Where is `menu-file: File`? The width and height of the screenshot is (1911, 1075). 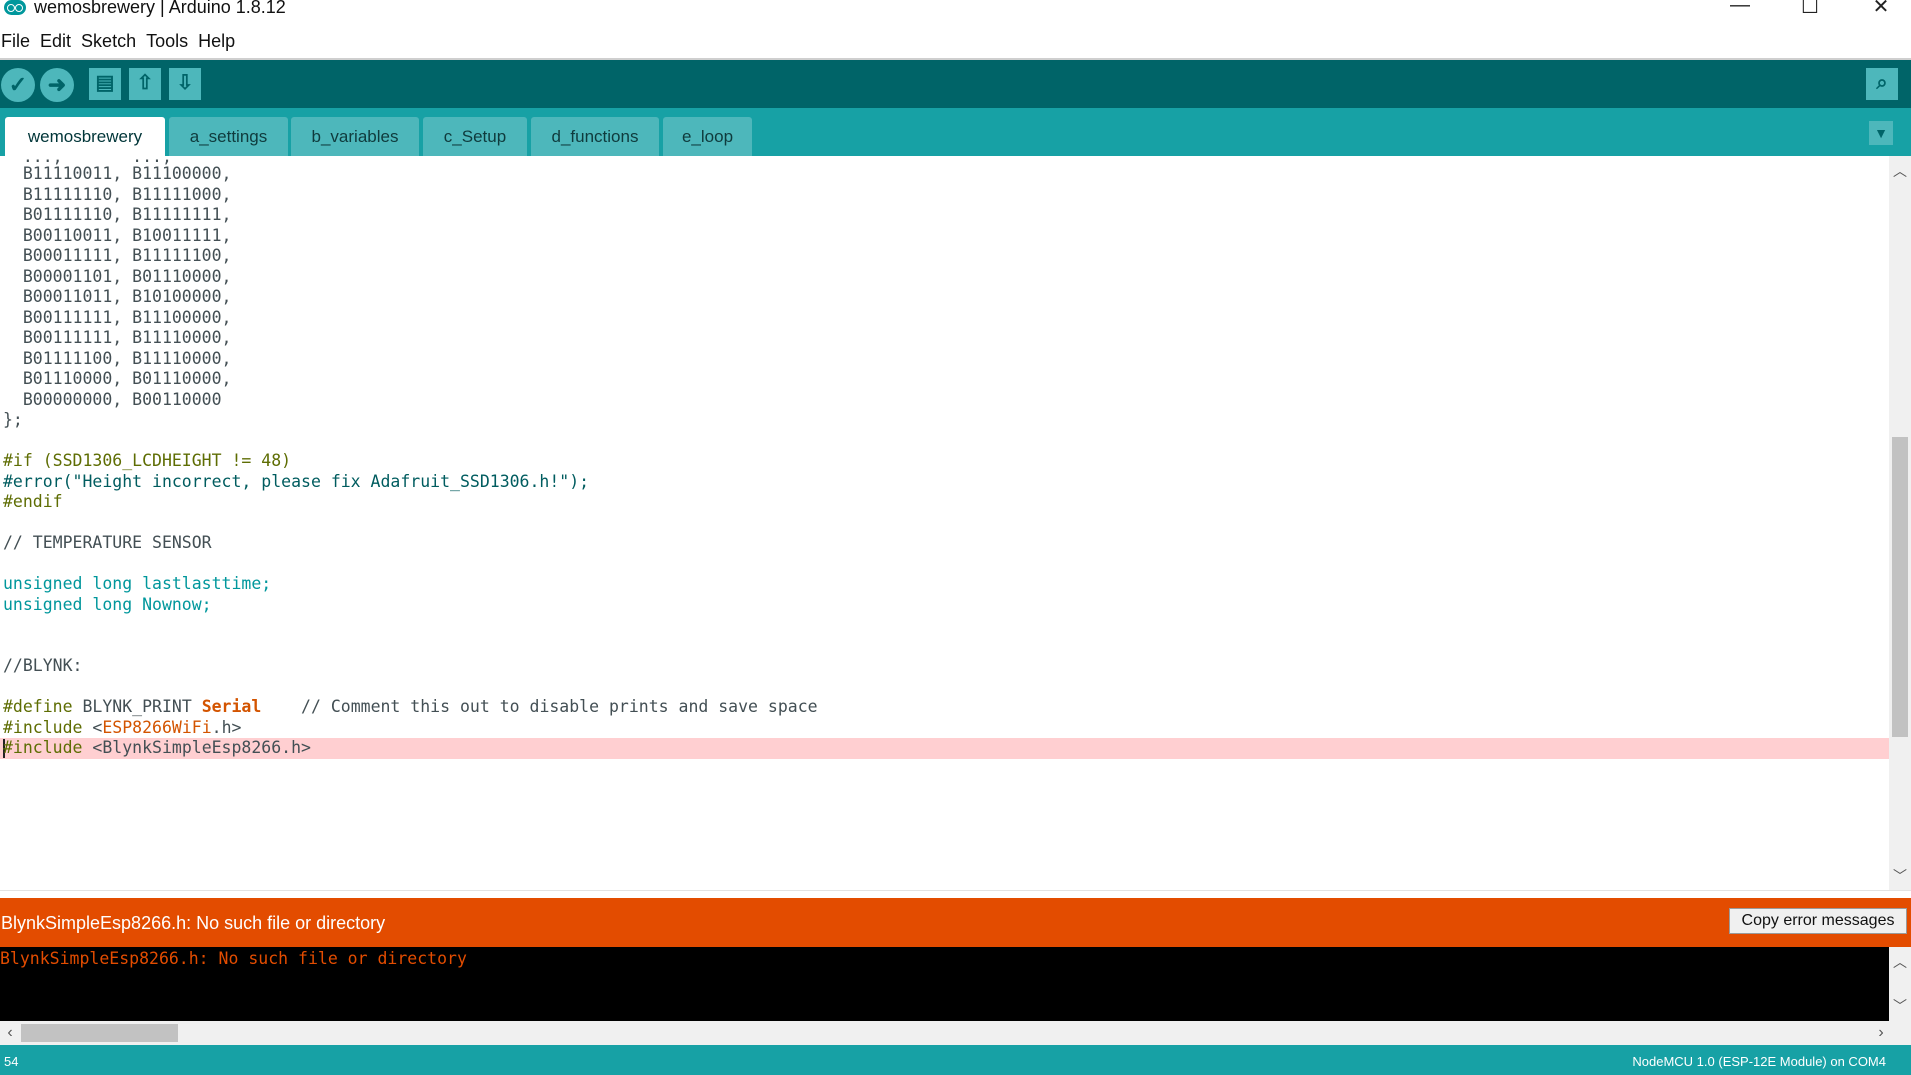 menu-file: File is located at coordinates (15, 41).